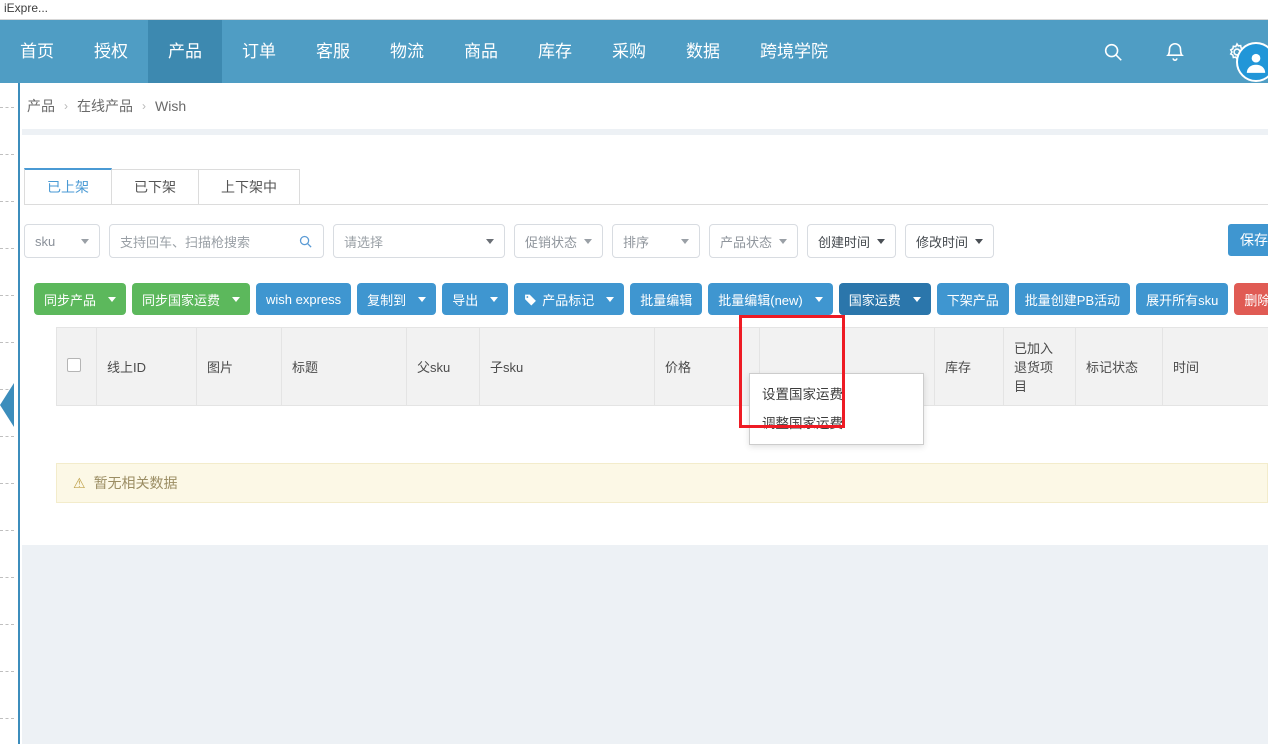 The width and height of the screenshot is (1268, 744). Describe the element at coordinates (70, 300) in the screenshot. I see `toolbar-button-label: 同步产品` at that location.